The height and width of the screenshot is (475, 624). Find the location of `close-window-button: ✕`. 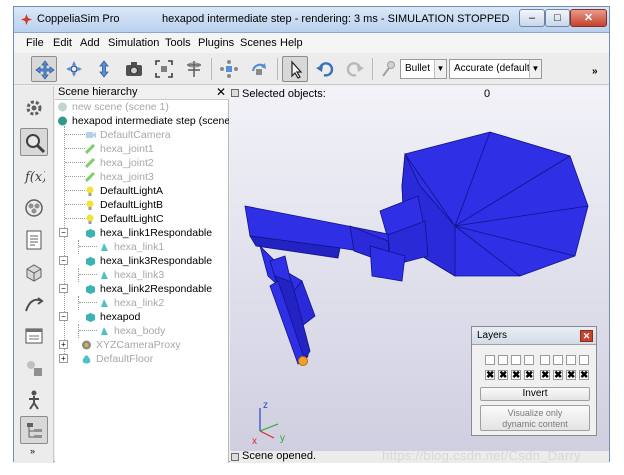

close-window-button: ✕ is located at coordinates (588, 18).